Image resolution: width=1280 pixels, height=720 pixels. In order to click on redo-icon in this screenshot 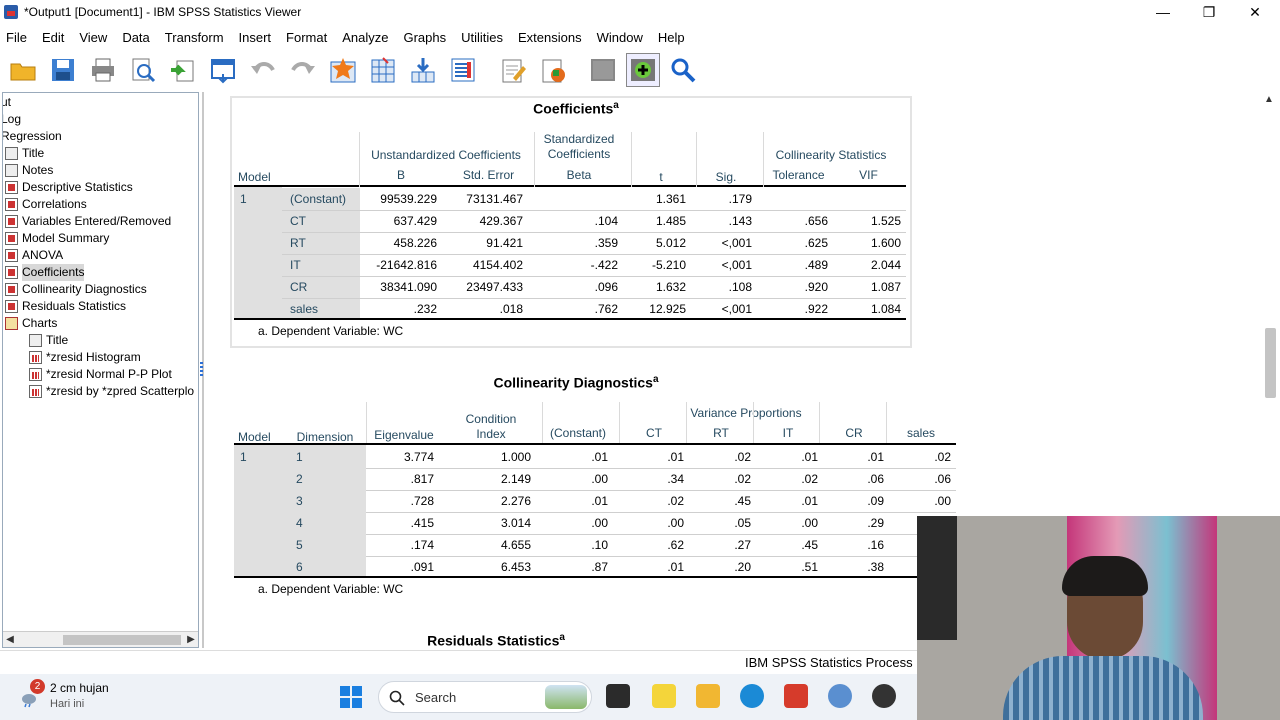, I will do `click(303, 70)`.